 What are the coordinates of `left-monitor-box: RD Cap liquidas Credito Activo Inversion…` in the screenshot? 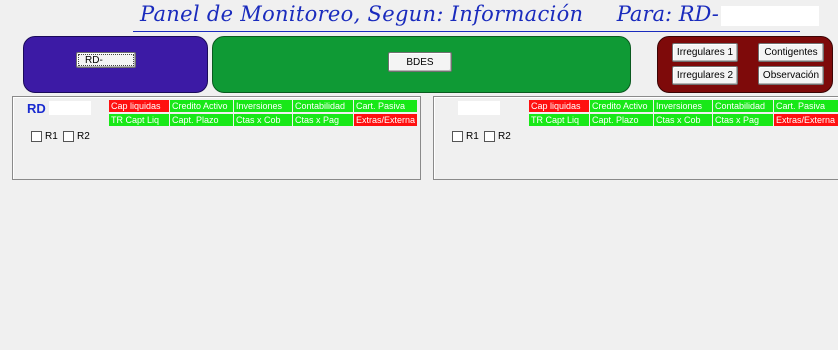 It's located at (216, 138).